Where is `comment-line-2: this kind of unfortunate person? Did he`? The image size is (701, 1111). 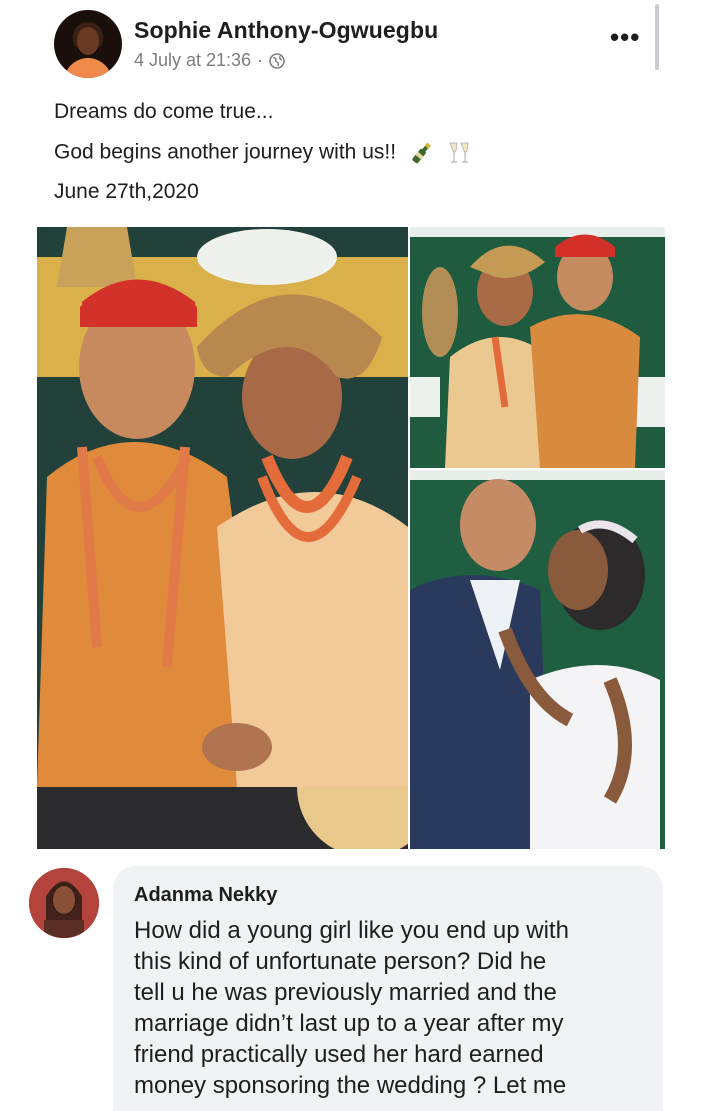 comment-line-2: this kind of unfortunate person? Did he is located at coordinates (340, 961).